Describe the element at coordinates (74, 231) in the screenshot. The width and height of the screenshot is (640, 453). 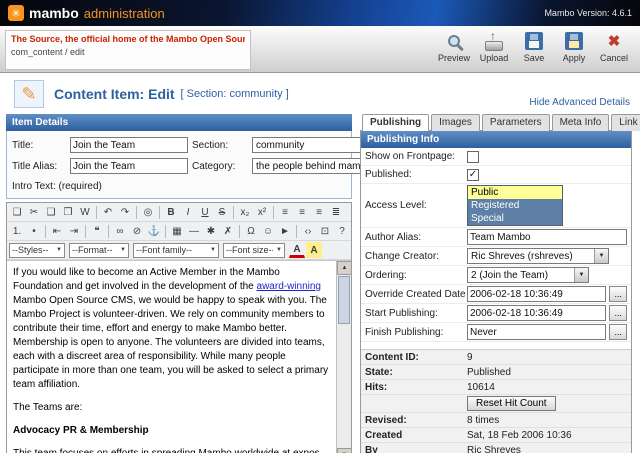
I see `indent-icon: ⇥` at that location.